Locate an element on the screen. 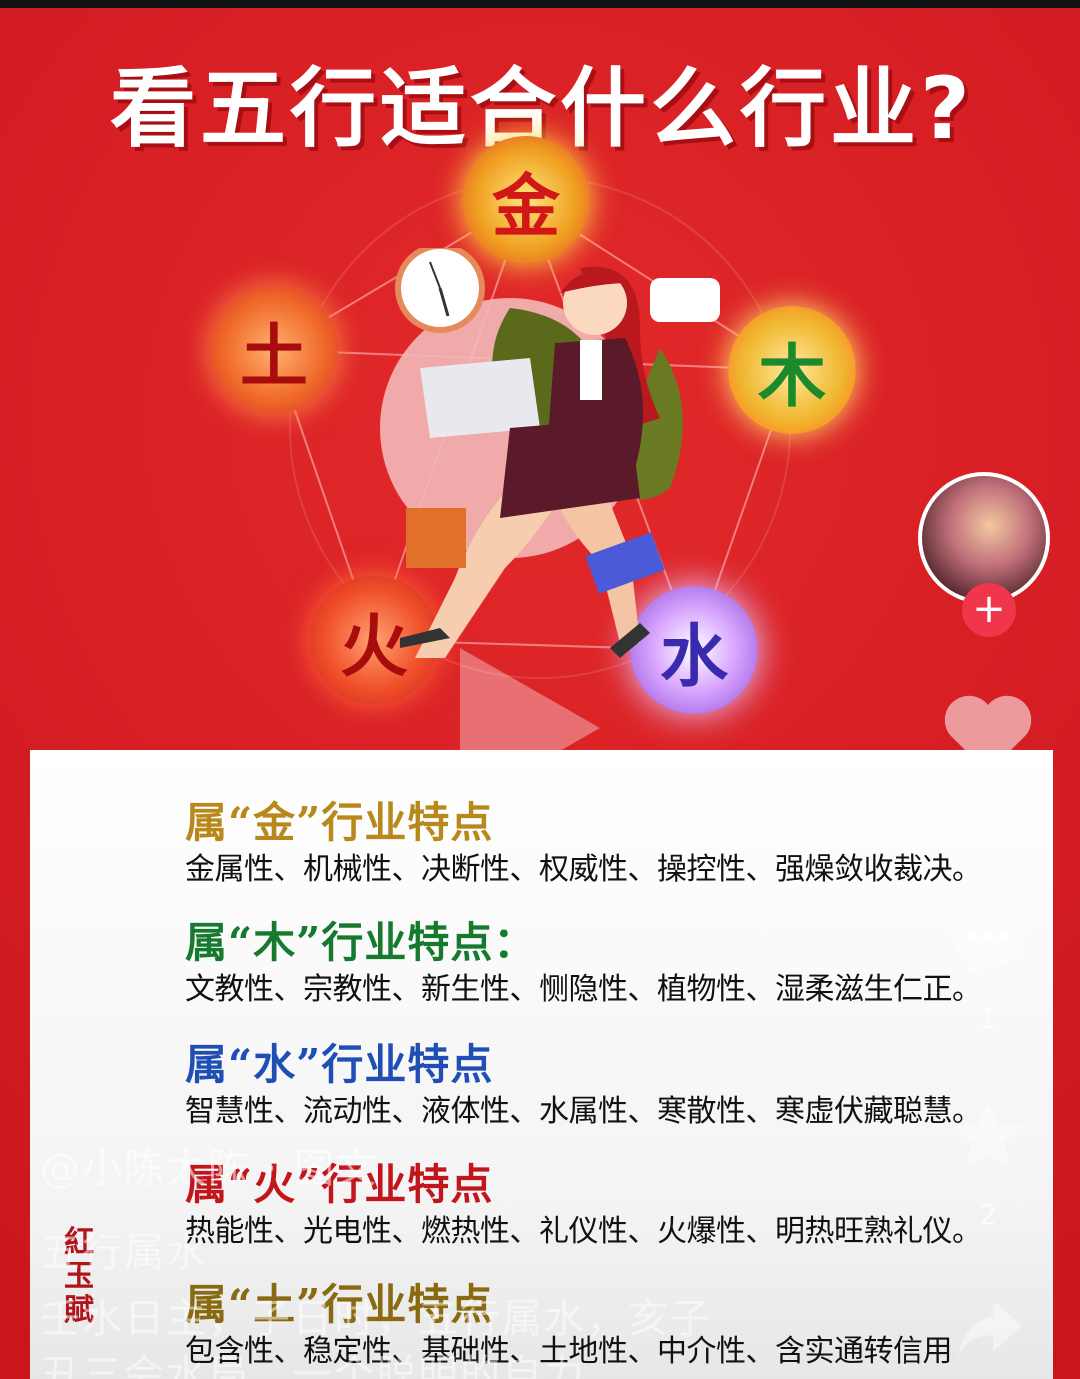 This screenshot has height=1379, width=1080. caption-line-1: 五行属水 is located at coordinates (124, 1253).